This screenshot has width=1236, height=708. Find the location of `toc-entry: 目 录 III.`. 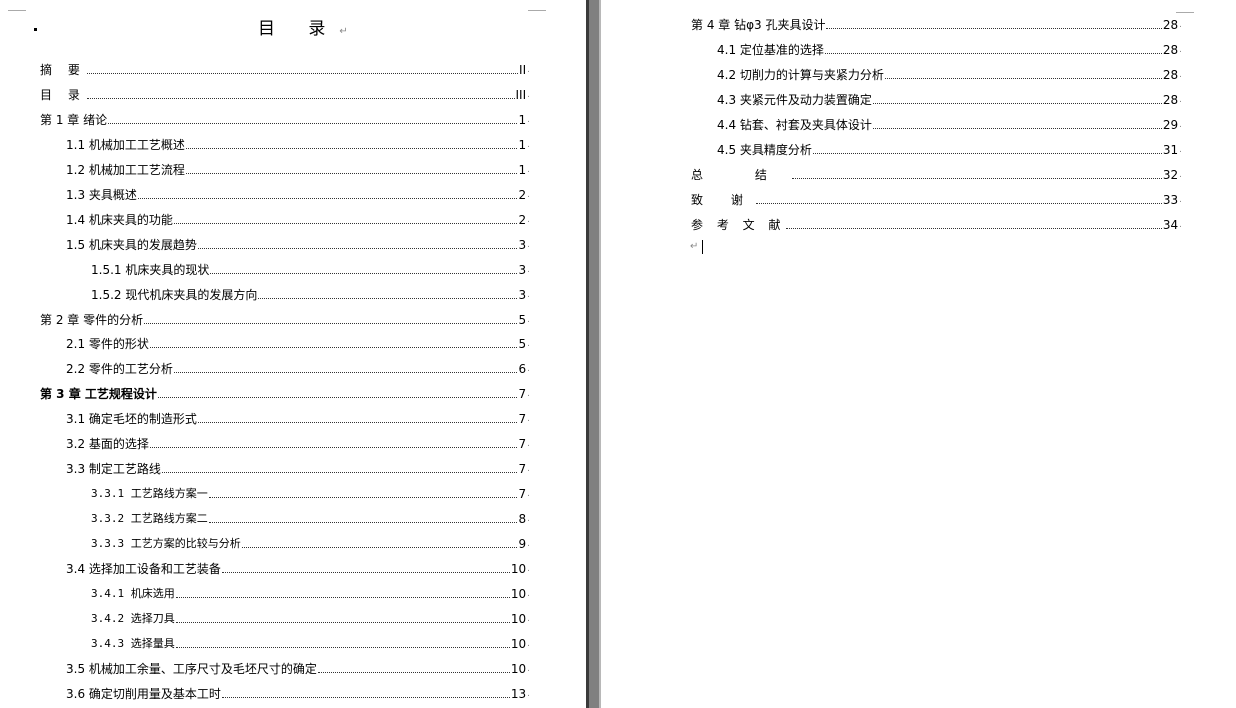

toc-entry: 目 录 III. is located at coordinates (285, 93).